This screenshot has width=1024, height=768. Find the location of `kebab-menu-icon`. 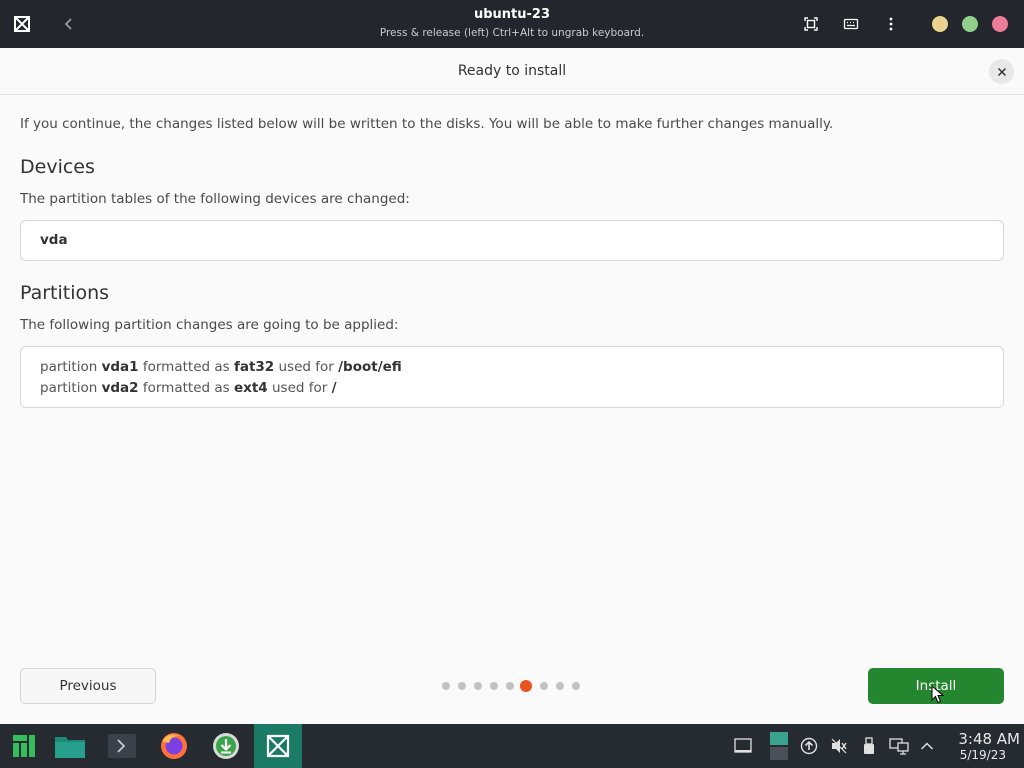

kebab-menu-icon is located at coordinates (891, 24).